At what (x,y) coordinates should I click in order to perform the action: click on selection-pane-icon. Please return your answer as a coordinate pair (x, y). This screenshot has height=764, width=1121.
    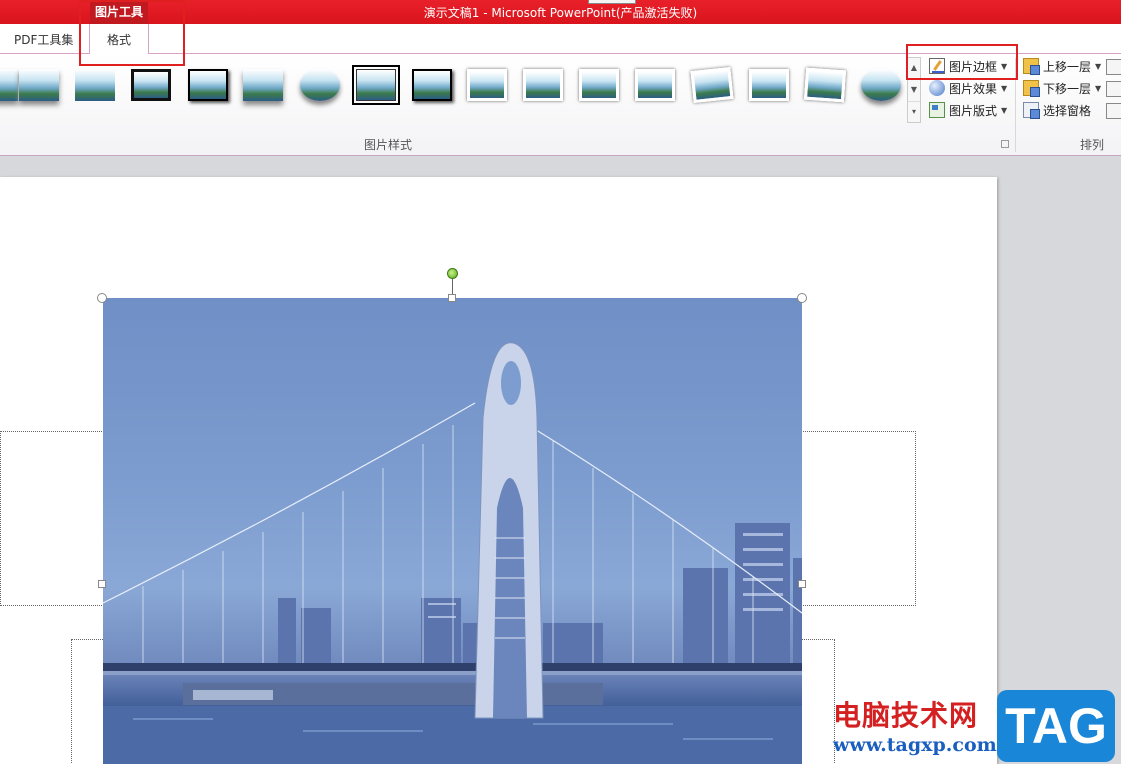
    Looking at the image, I should click on (1031, 110).